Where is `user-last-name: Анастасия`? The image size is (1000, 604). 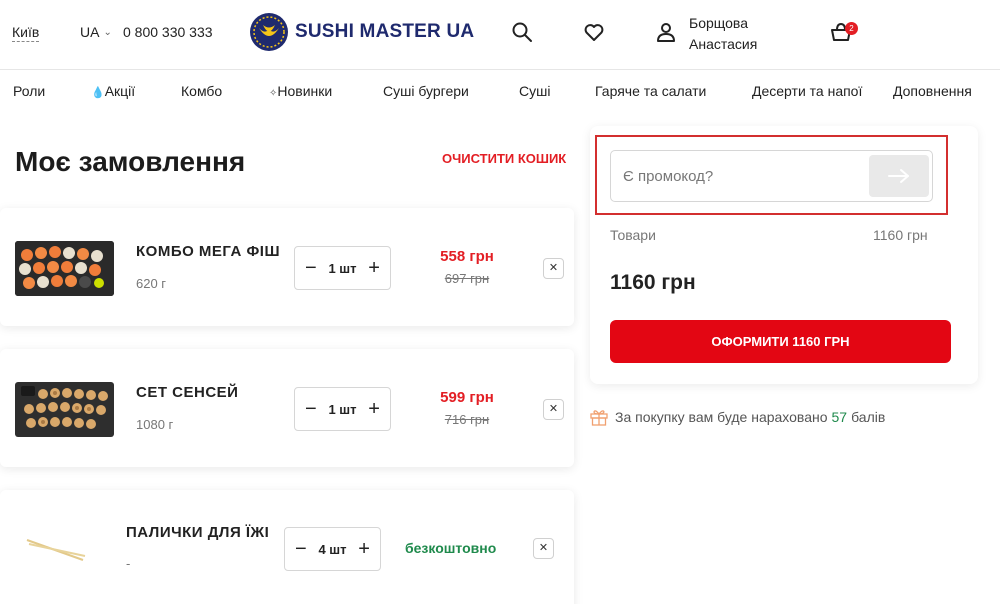
user-last-name: Анастасия is located at coordinates (723, 44).